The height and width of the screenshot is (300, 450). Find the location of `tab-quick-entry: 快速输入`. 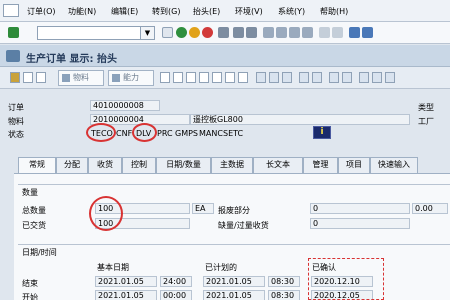

tab-quick-entry: 快速输入 is located at coordinates (394, 165).